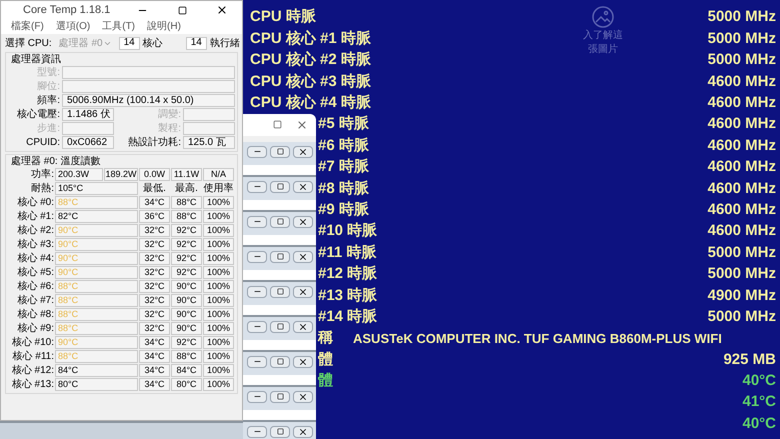  What do you see at coordinates (48, 87) in the screenshot?
I see `field-label: 腳位:` at bounding box center [48, 87].